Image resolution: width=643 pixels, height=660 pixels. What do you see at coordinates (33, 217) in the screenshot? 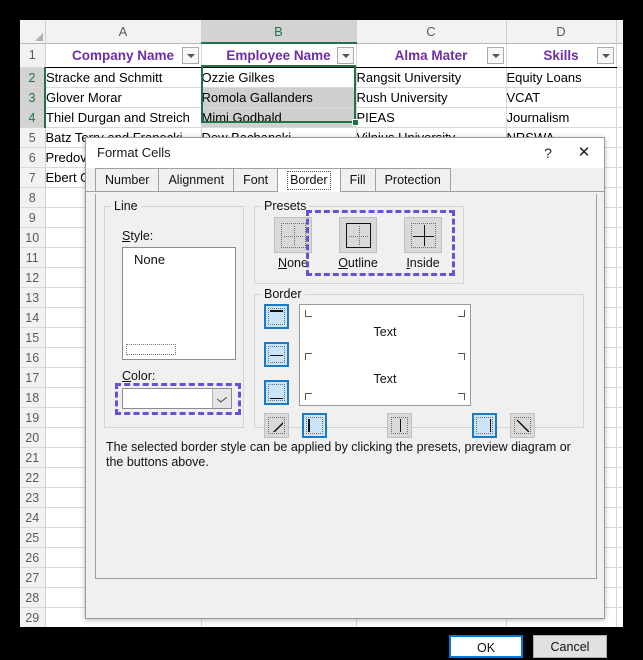
I see `row-header-9: 9` at bounding box center [33, 217].